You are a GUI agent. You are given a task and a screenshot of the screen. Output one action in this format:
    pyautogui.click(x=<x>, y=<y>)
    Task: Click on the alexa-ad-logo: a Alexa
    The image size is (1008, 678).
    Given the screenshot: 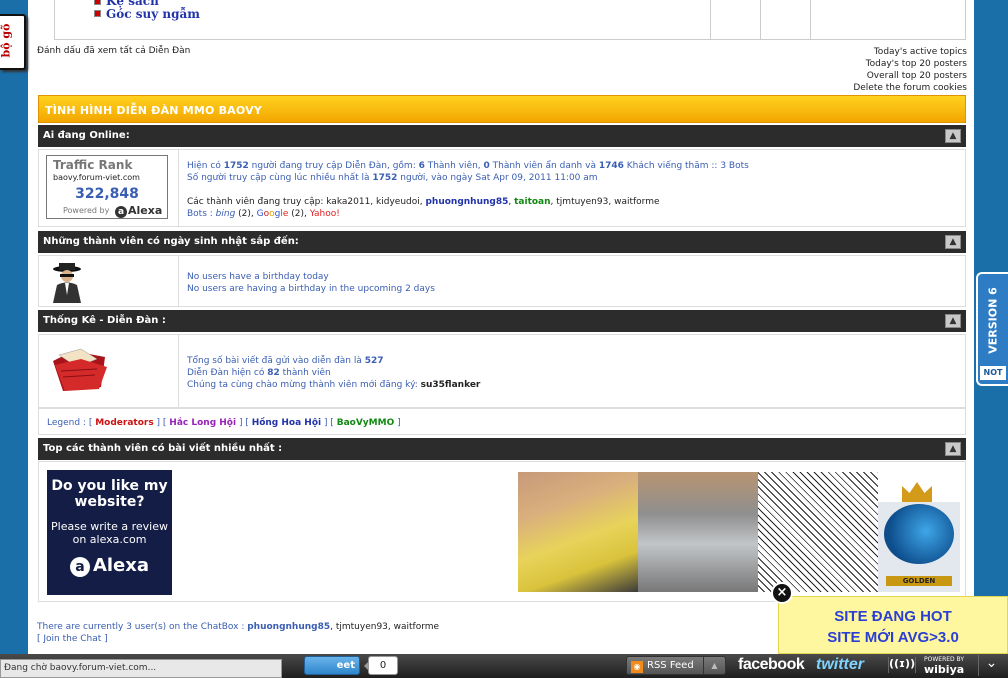 What is the action you would take?
    pyautogui.click(x=109, y=566)
    